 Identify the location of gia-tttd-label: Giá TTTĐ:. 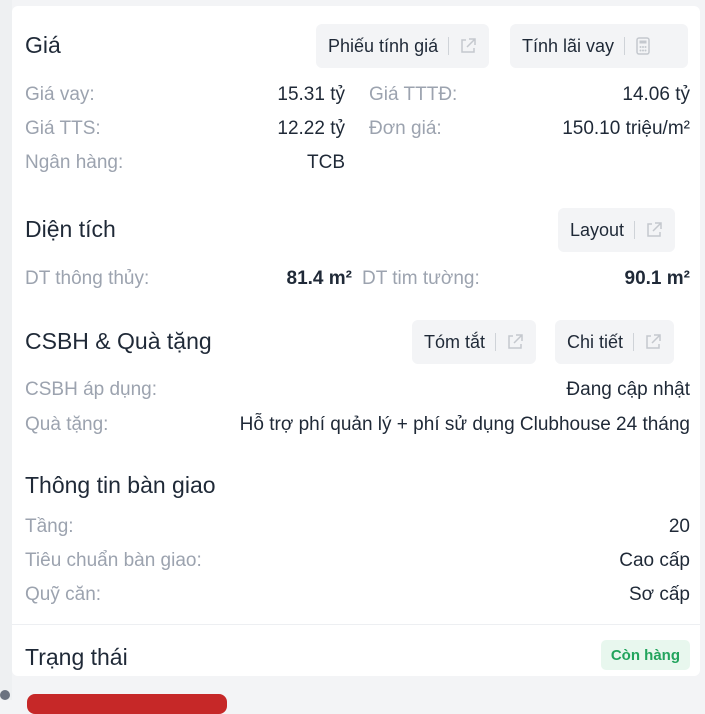
(413, 94).